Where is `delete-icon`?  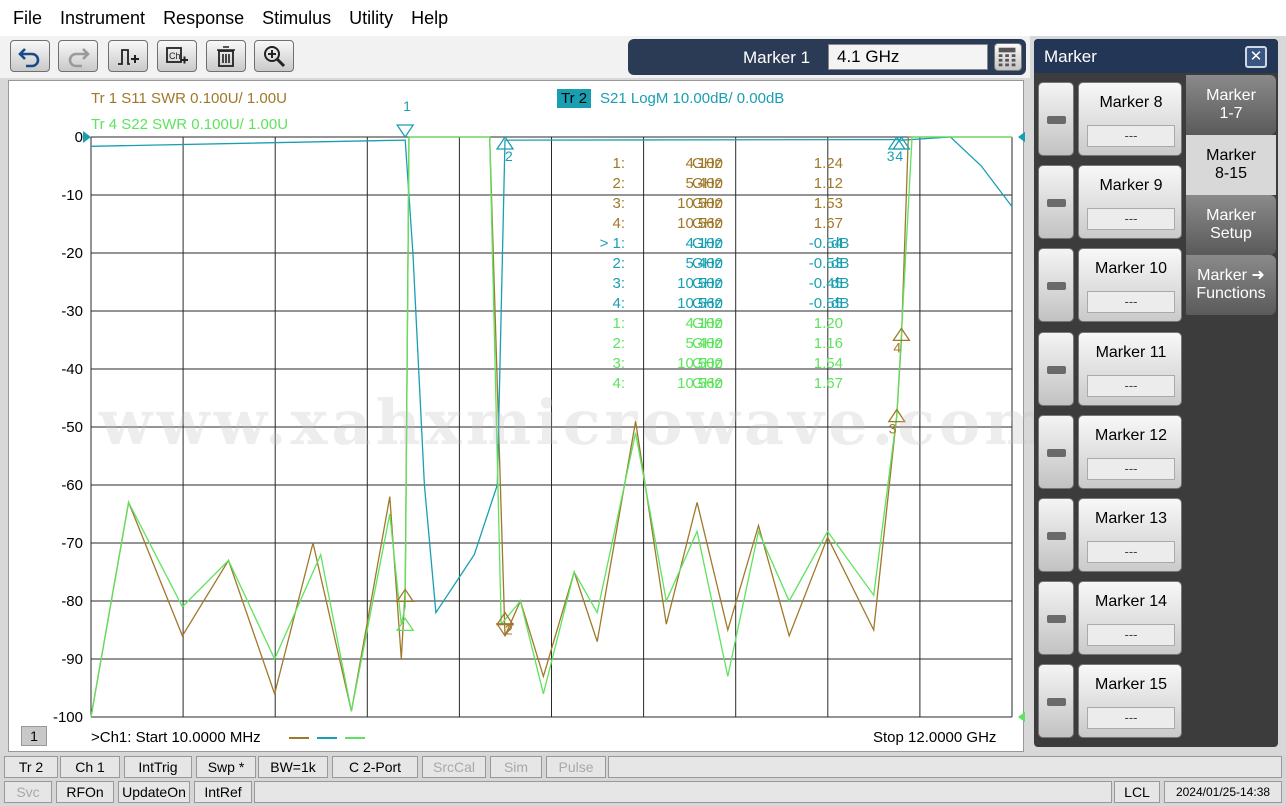 delete-icon is located at coordinates (226, 56).